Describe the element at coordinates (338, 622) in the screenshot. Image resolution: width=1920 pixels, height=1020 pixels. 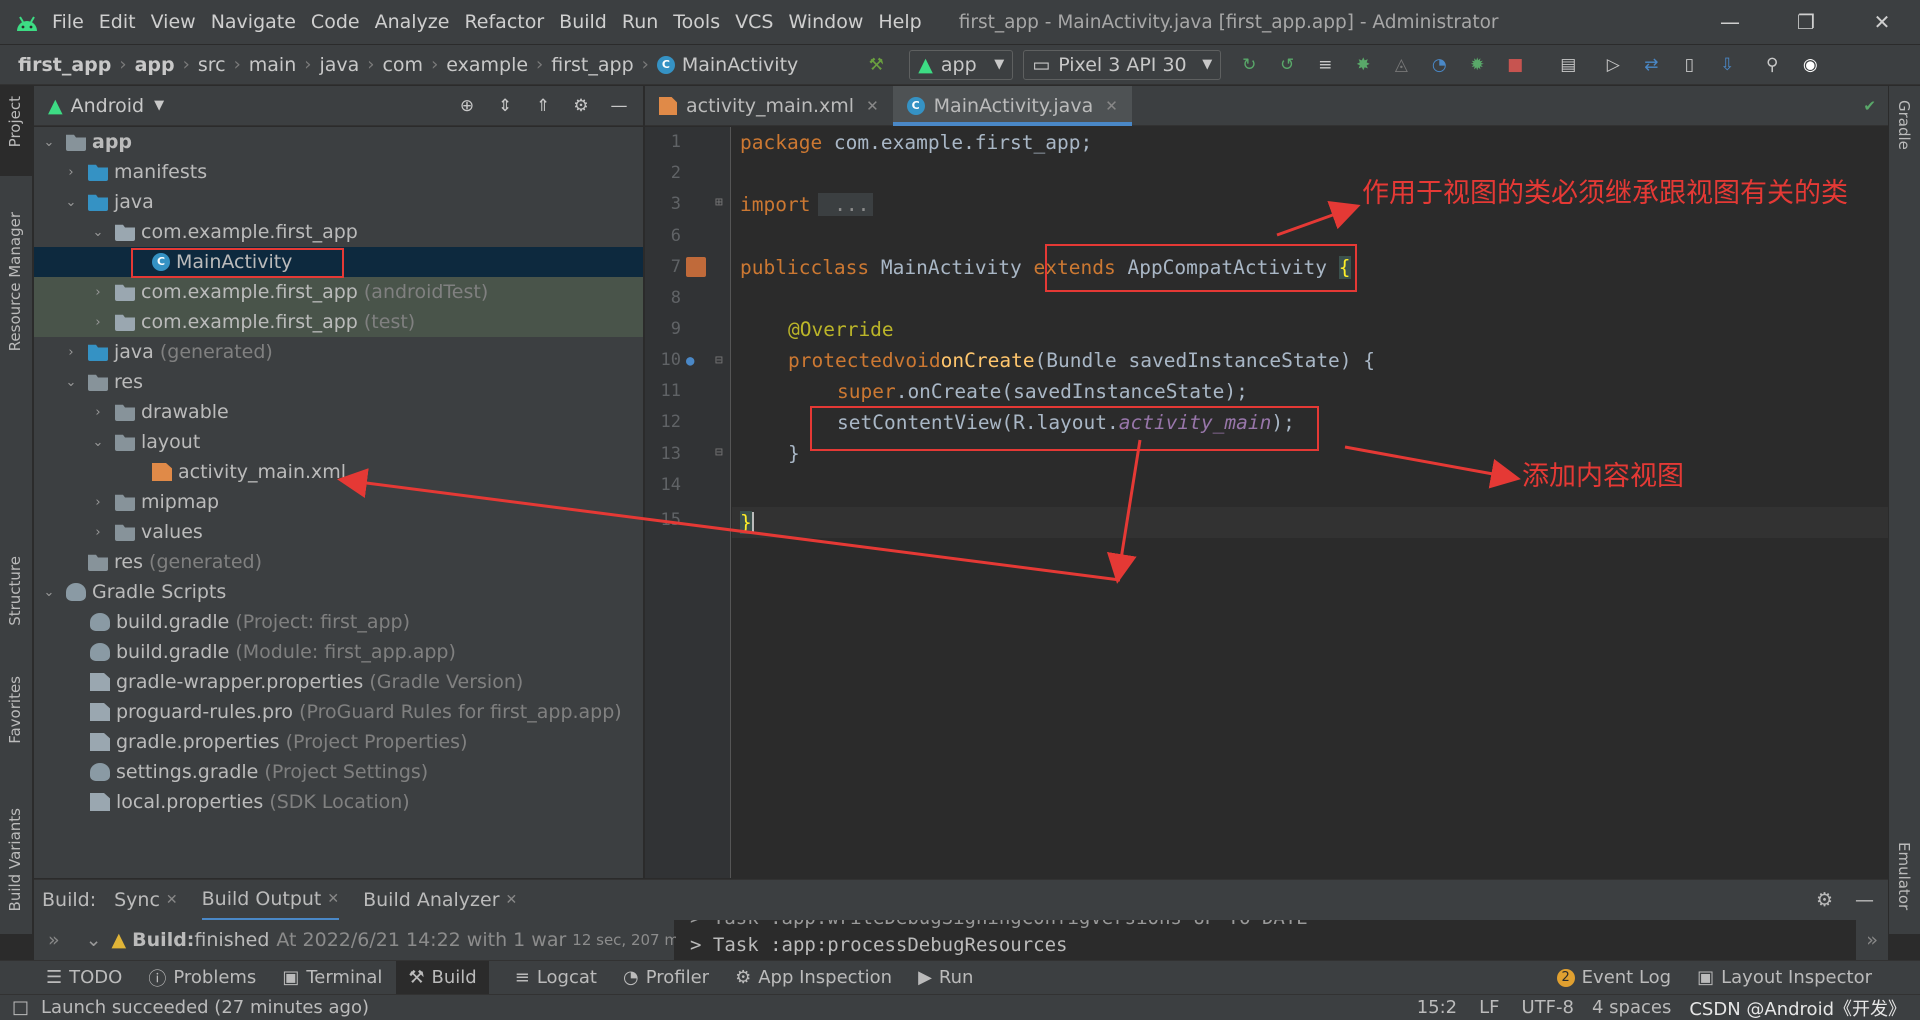
I see `tree-item-build-gradle-project: build.gradle (Project: first_app)` at that location.